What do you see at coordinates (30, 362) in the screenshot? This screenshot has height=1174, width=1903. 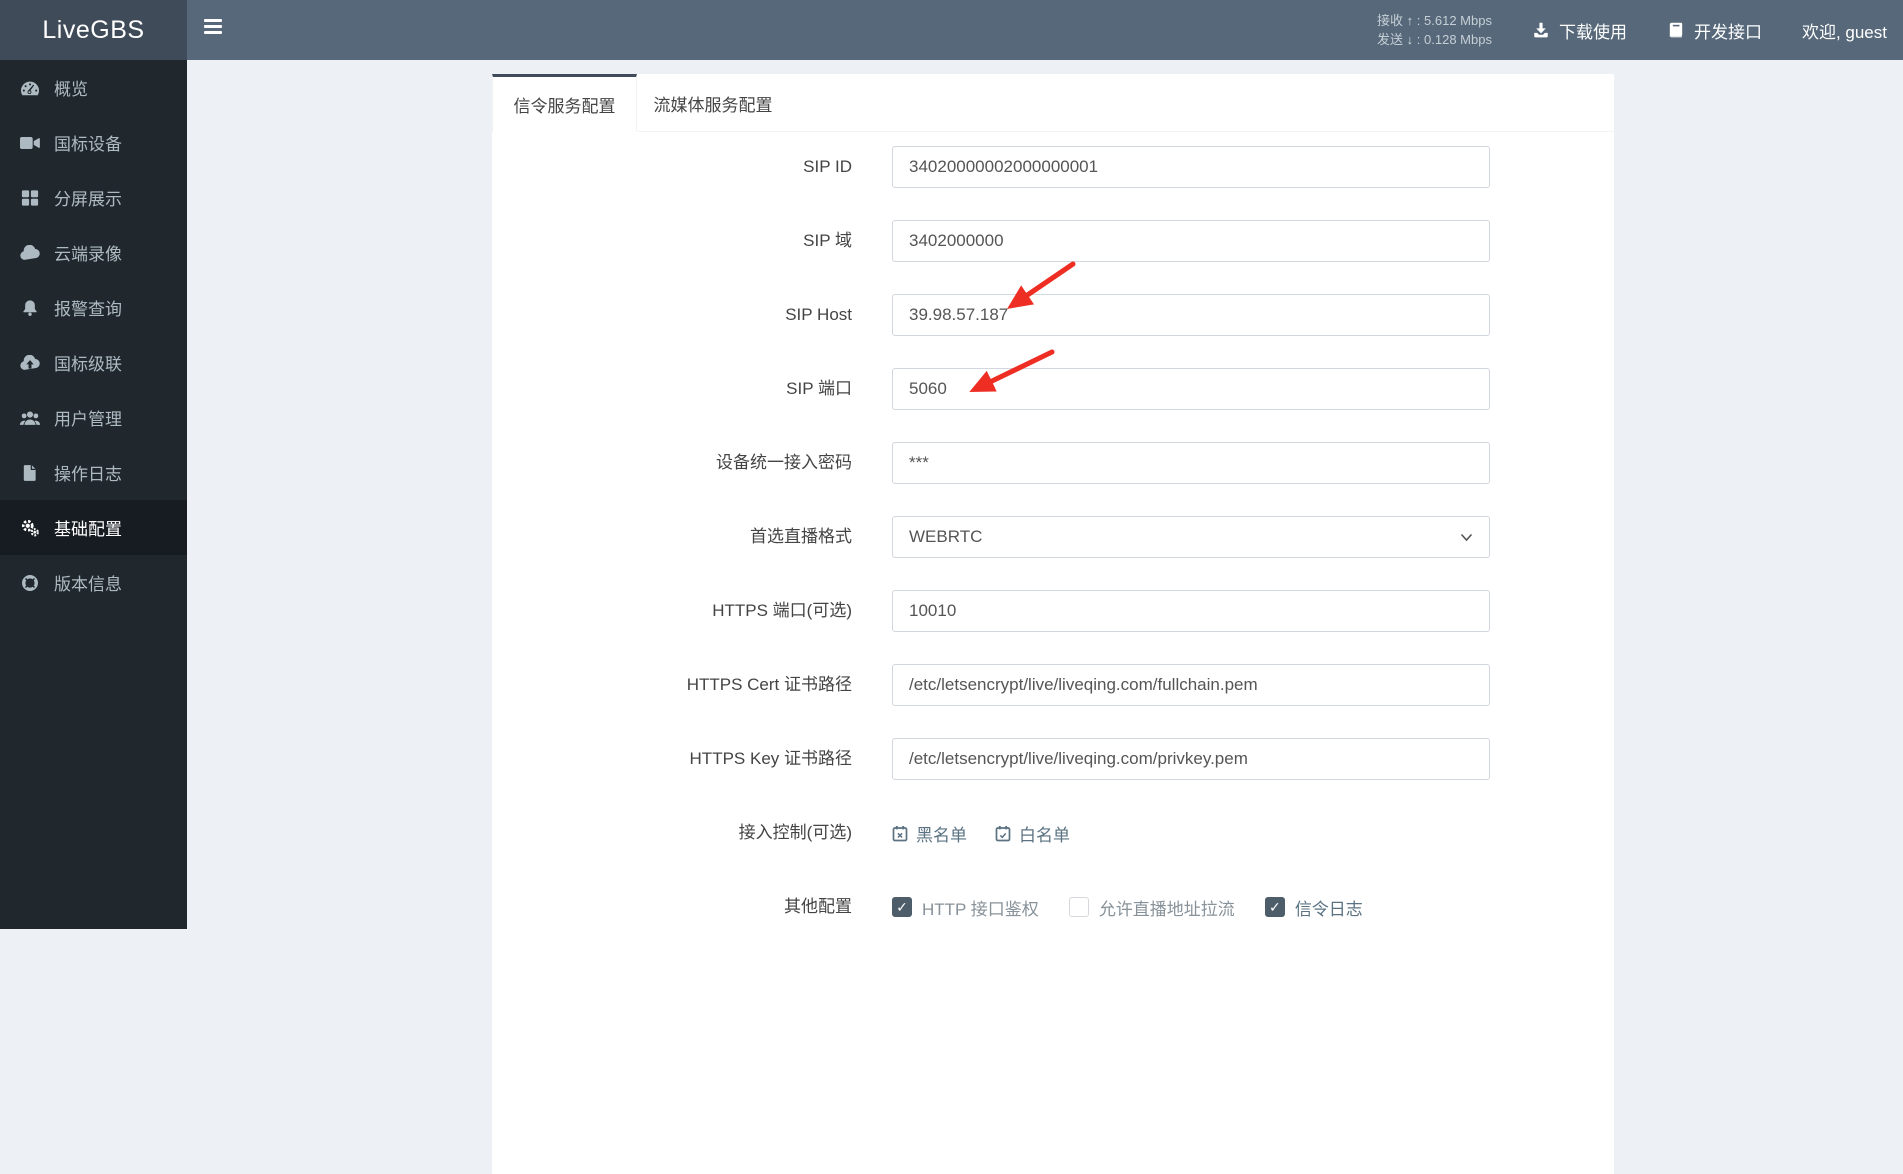 I see `cloud-upload-icon` at bounding box center [30, 362].